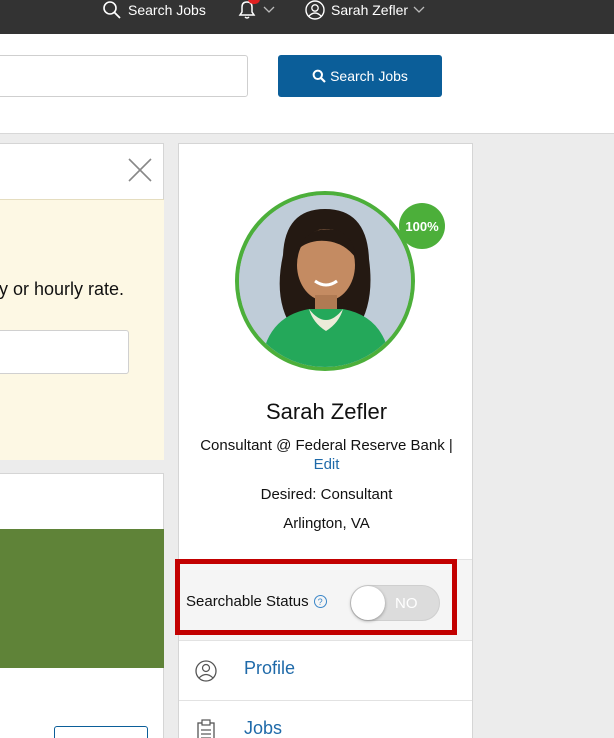 This screenshot has width=614, height=738. What do you see at coordinates (270, 668) in the screenshot?
I see `sidebar-item-profile-label: Profile` at bounding box center [270, 668].